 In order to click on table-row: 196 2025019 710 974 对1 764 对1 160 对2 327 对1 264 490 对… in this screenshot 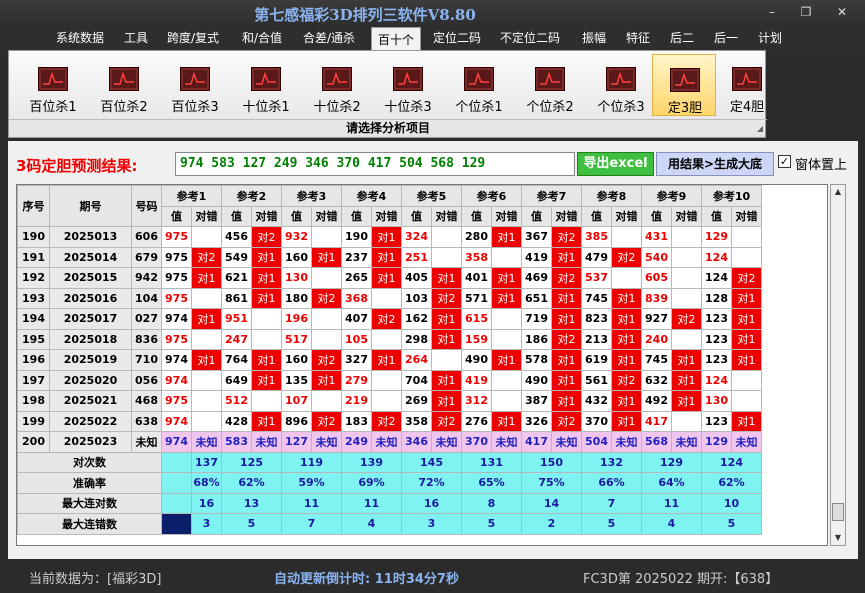, I will do `click(389, 360)`.